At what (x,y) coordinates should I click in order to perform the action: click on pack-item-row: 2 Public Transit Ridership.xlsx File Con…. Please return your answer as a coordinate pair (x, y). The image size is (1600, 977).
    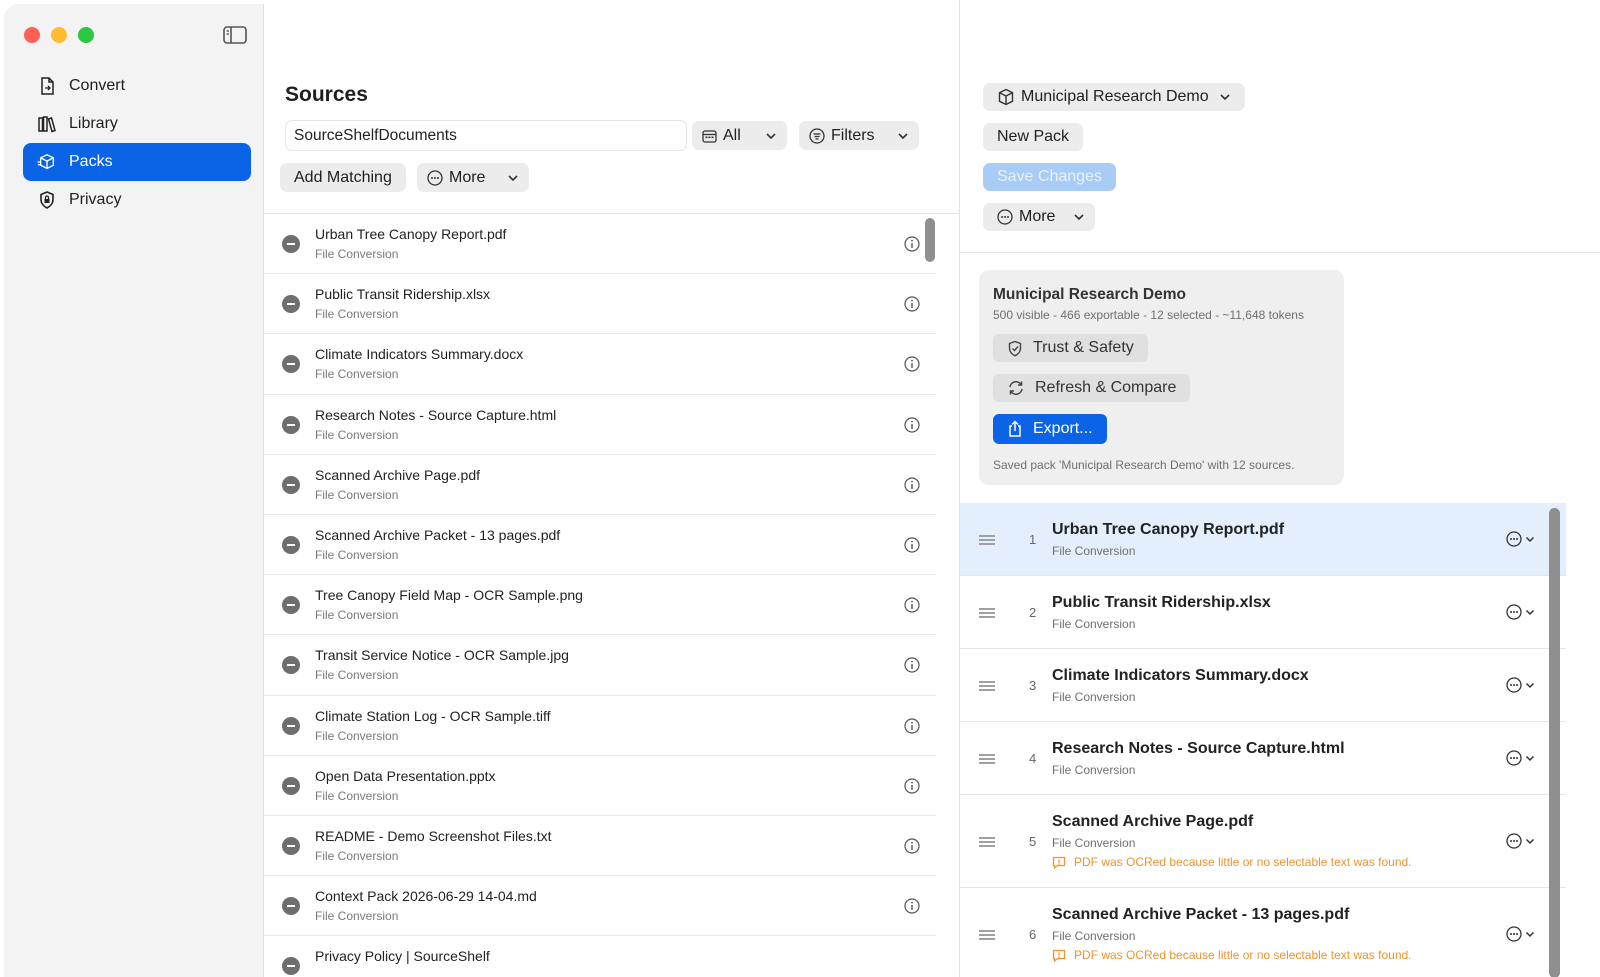
    Looking at the image, I should click on (1263, 612).